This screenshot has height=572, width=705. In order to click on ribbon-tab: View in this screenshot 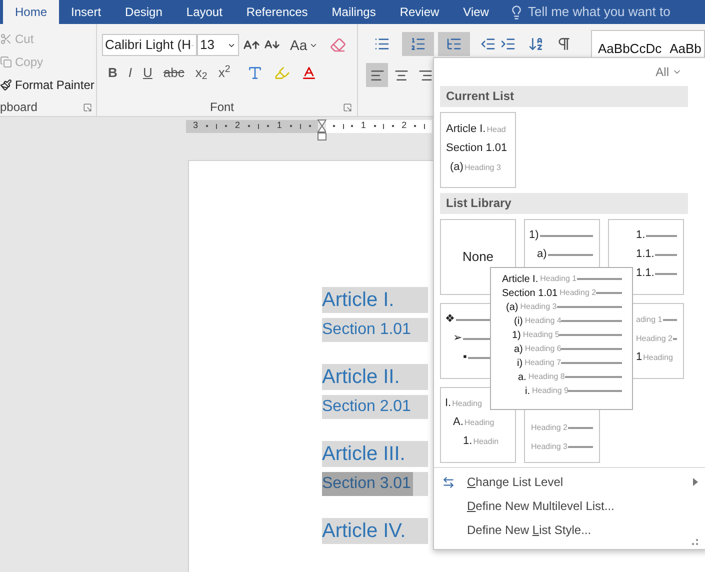, I will do `click(476, 12)`.